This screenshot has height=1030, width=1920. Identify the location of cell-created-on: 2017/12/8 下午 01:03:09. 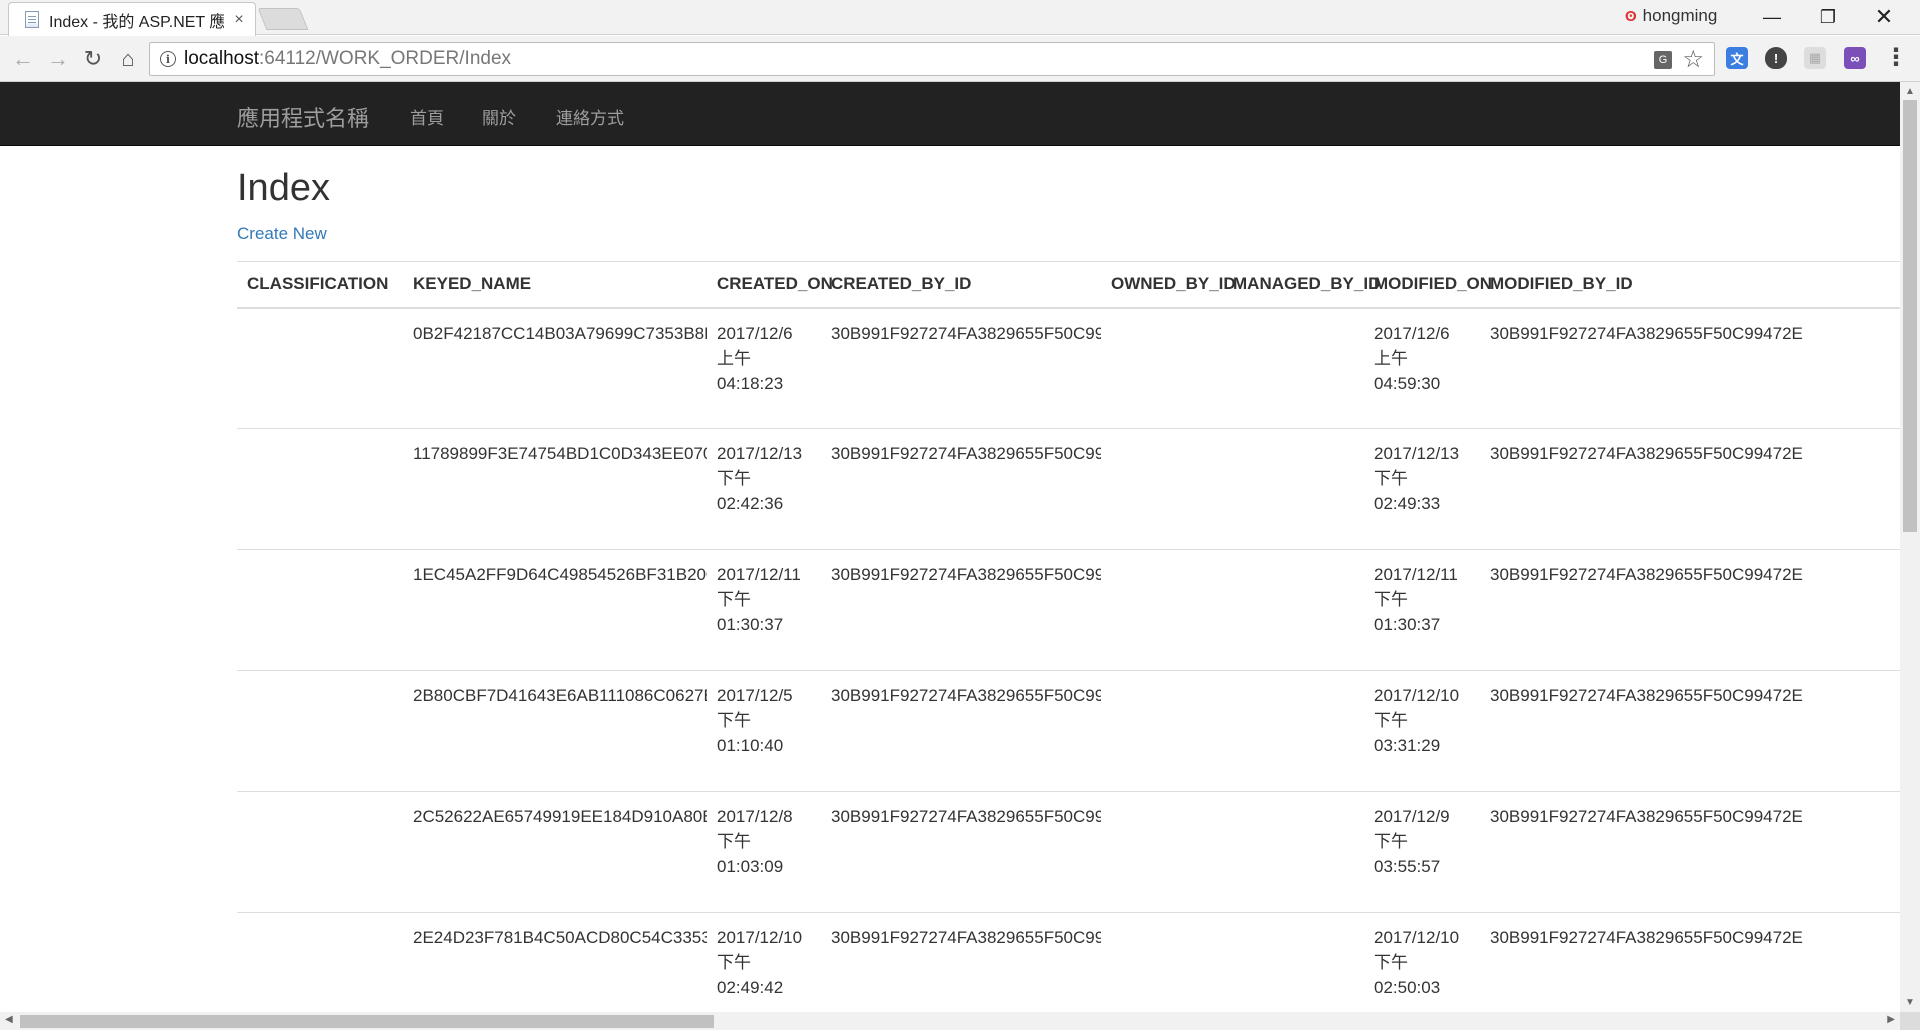
(764, 852).